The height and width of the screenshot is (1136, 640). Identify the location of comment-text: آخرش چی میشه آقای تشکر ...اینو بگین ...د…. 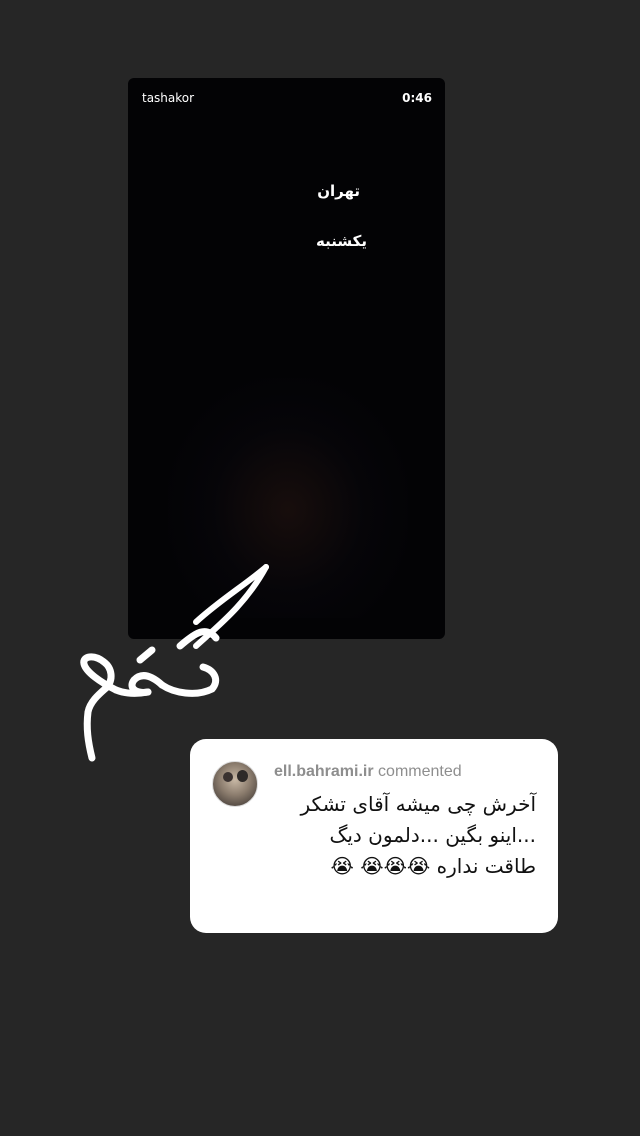
(418, 835).